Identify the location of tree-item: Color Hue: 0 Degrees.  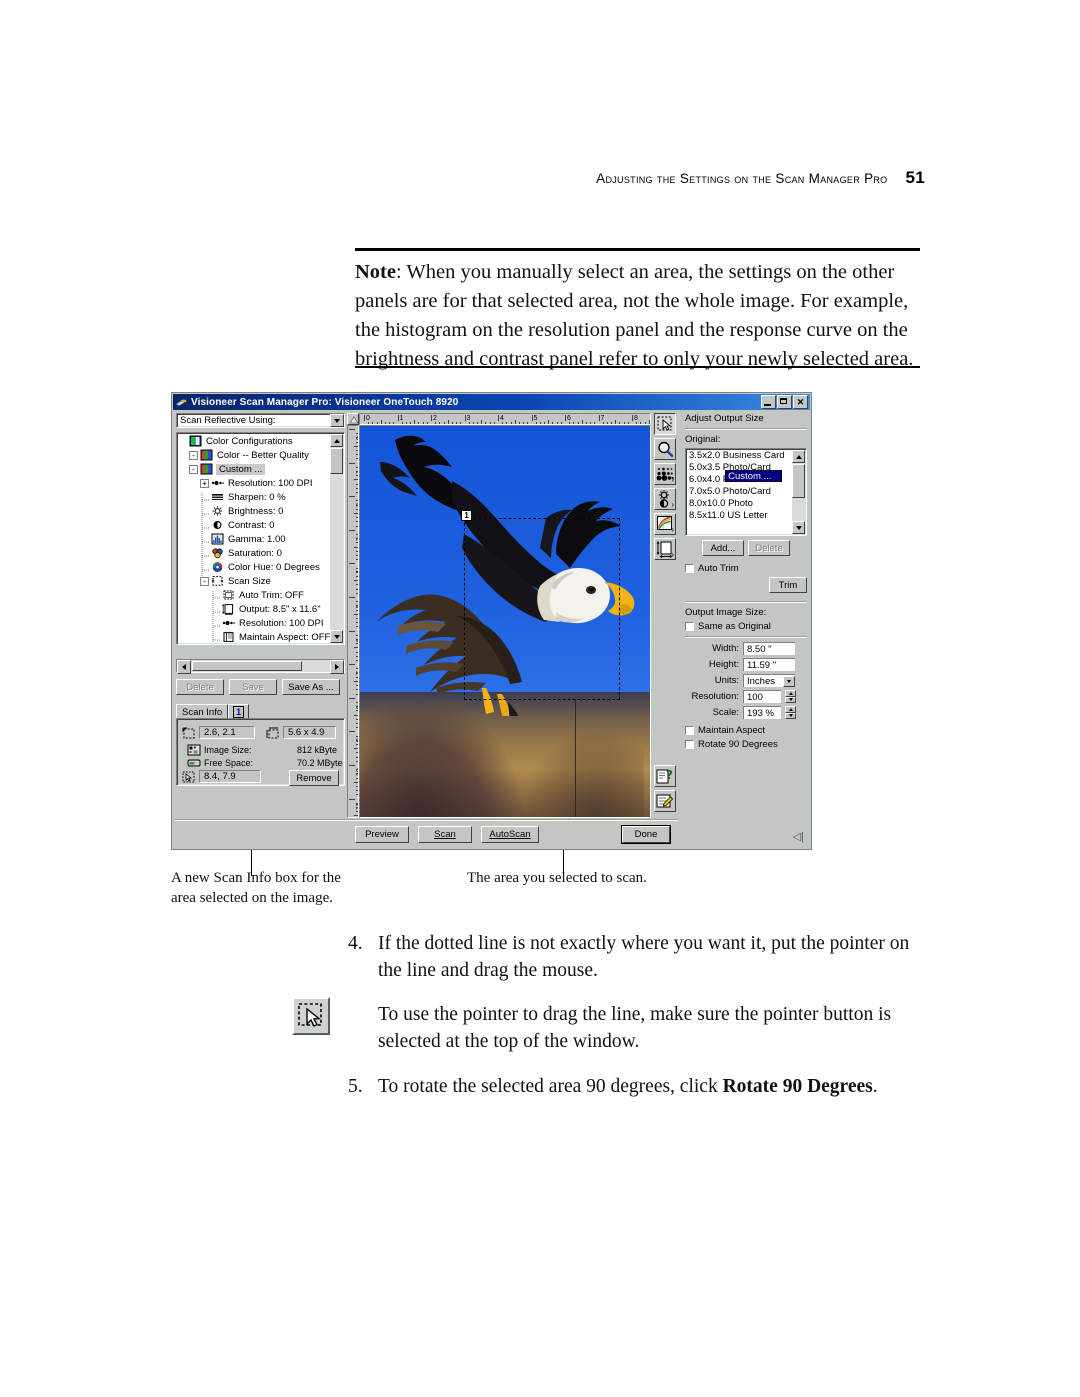
(254, 568).